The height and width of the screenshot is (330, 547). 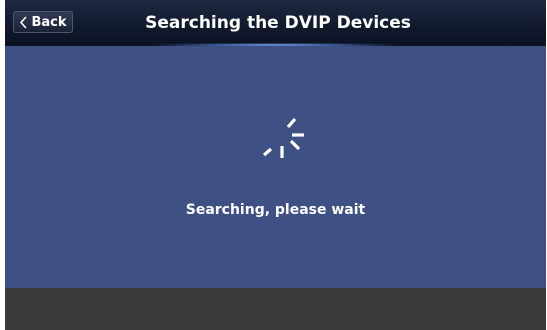 What do you see at coordinates (275, 309) in the screenshot?
I see `bottom-bar` at bounding box center [275, 309].